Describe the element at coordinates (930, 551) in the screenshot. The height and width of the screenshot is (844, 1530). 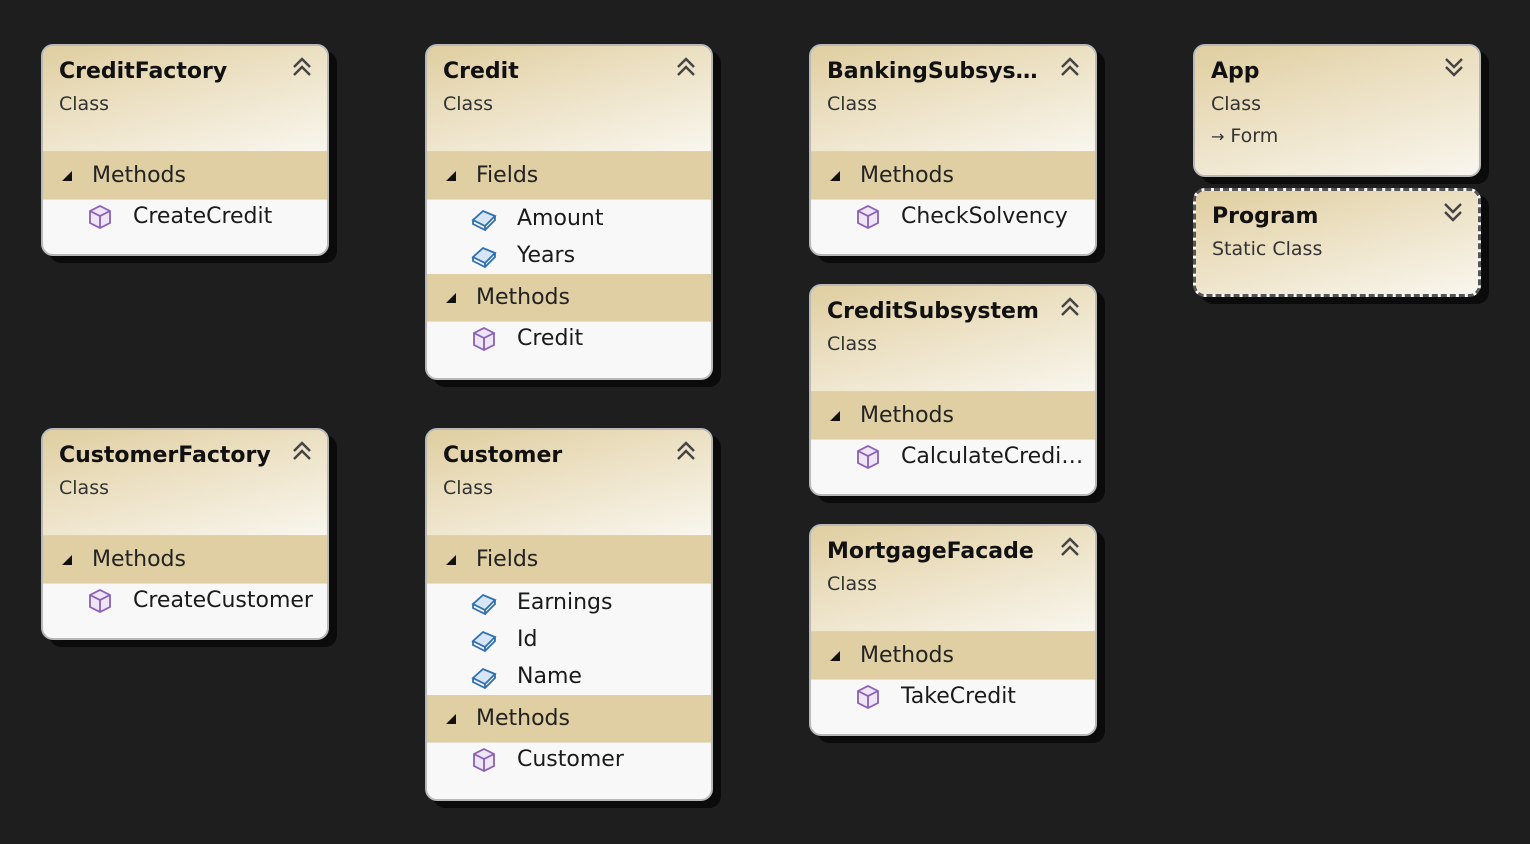
I see `class-title: MortgageFacade` at that location.